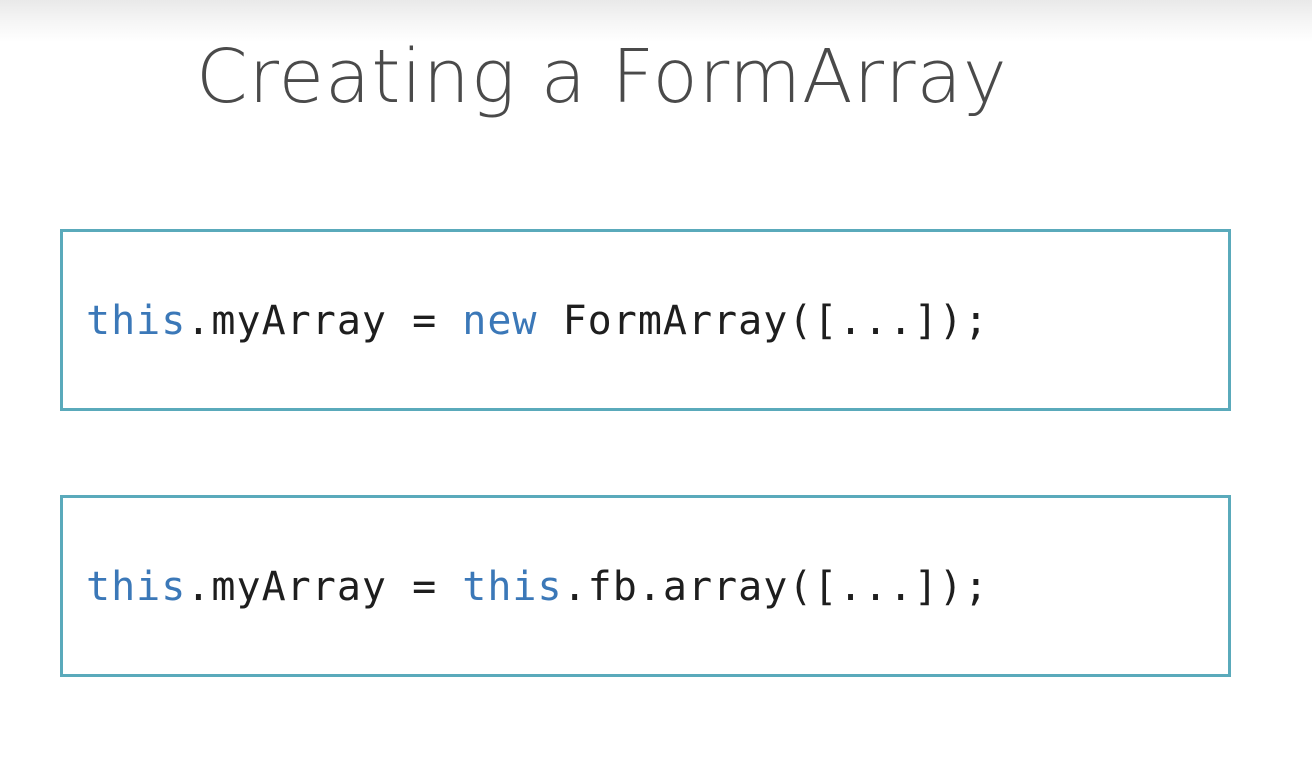  I want to click on code-line: this.myArray = new FormArray([...]);, so click(537, 321).